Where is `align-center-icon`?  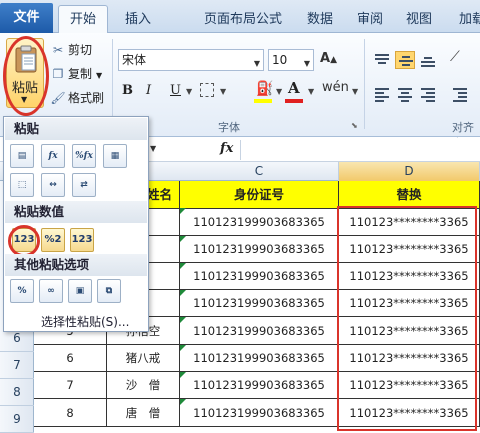 align-center-icon is located at coordinates (405, 94).